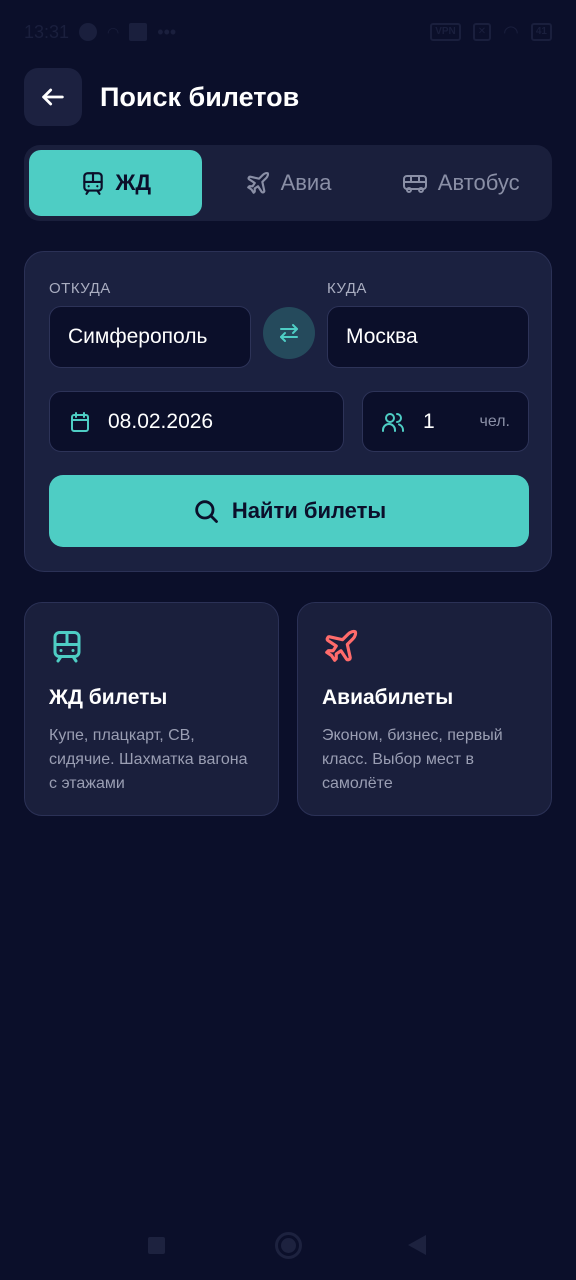  What do you see at coordinates (415, 183) in the screenshot?
I see `bus-icon` at bounding box center [415, 183].